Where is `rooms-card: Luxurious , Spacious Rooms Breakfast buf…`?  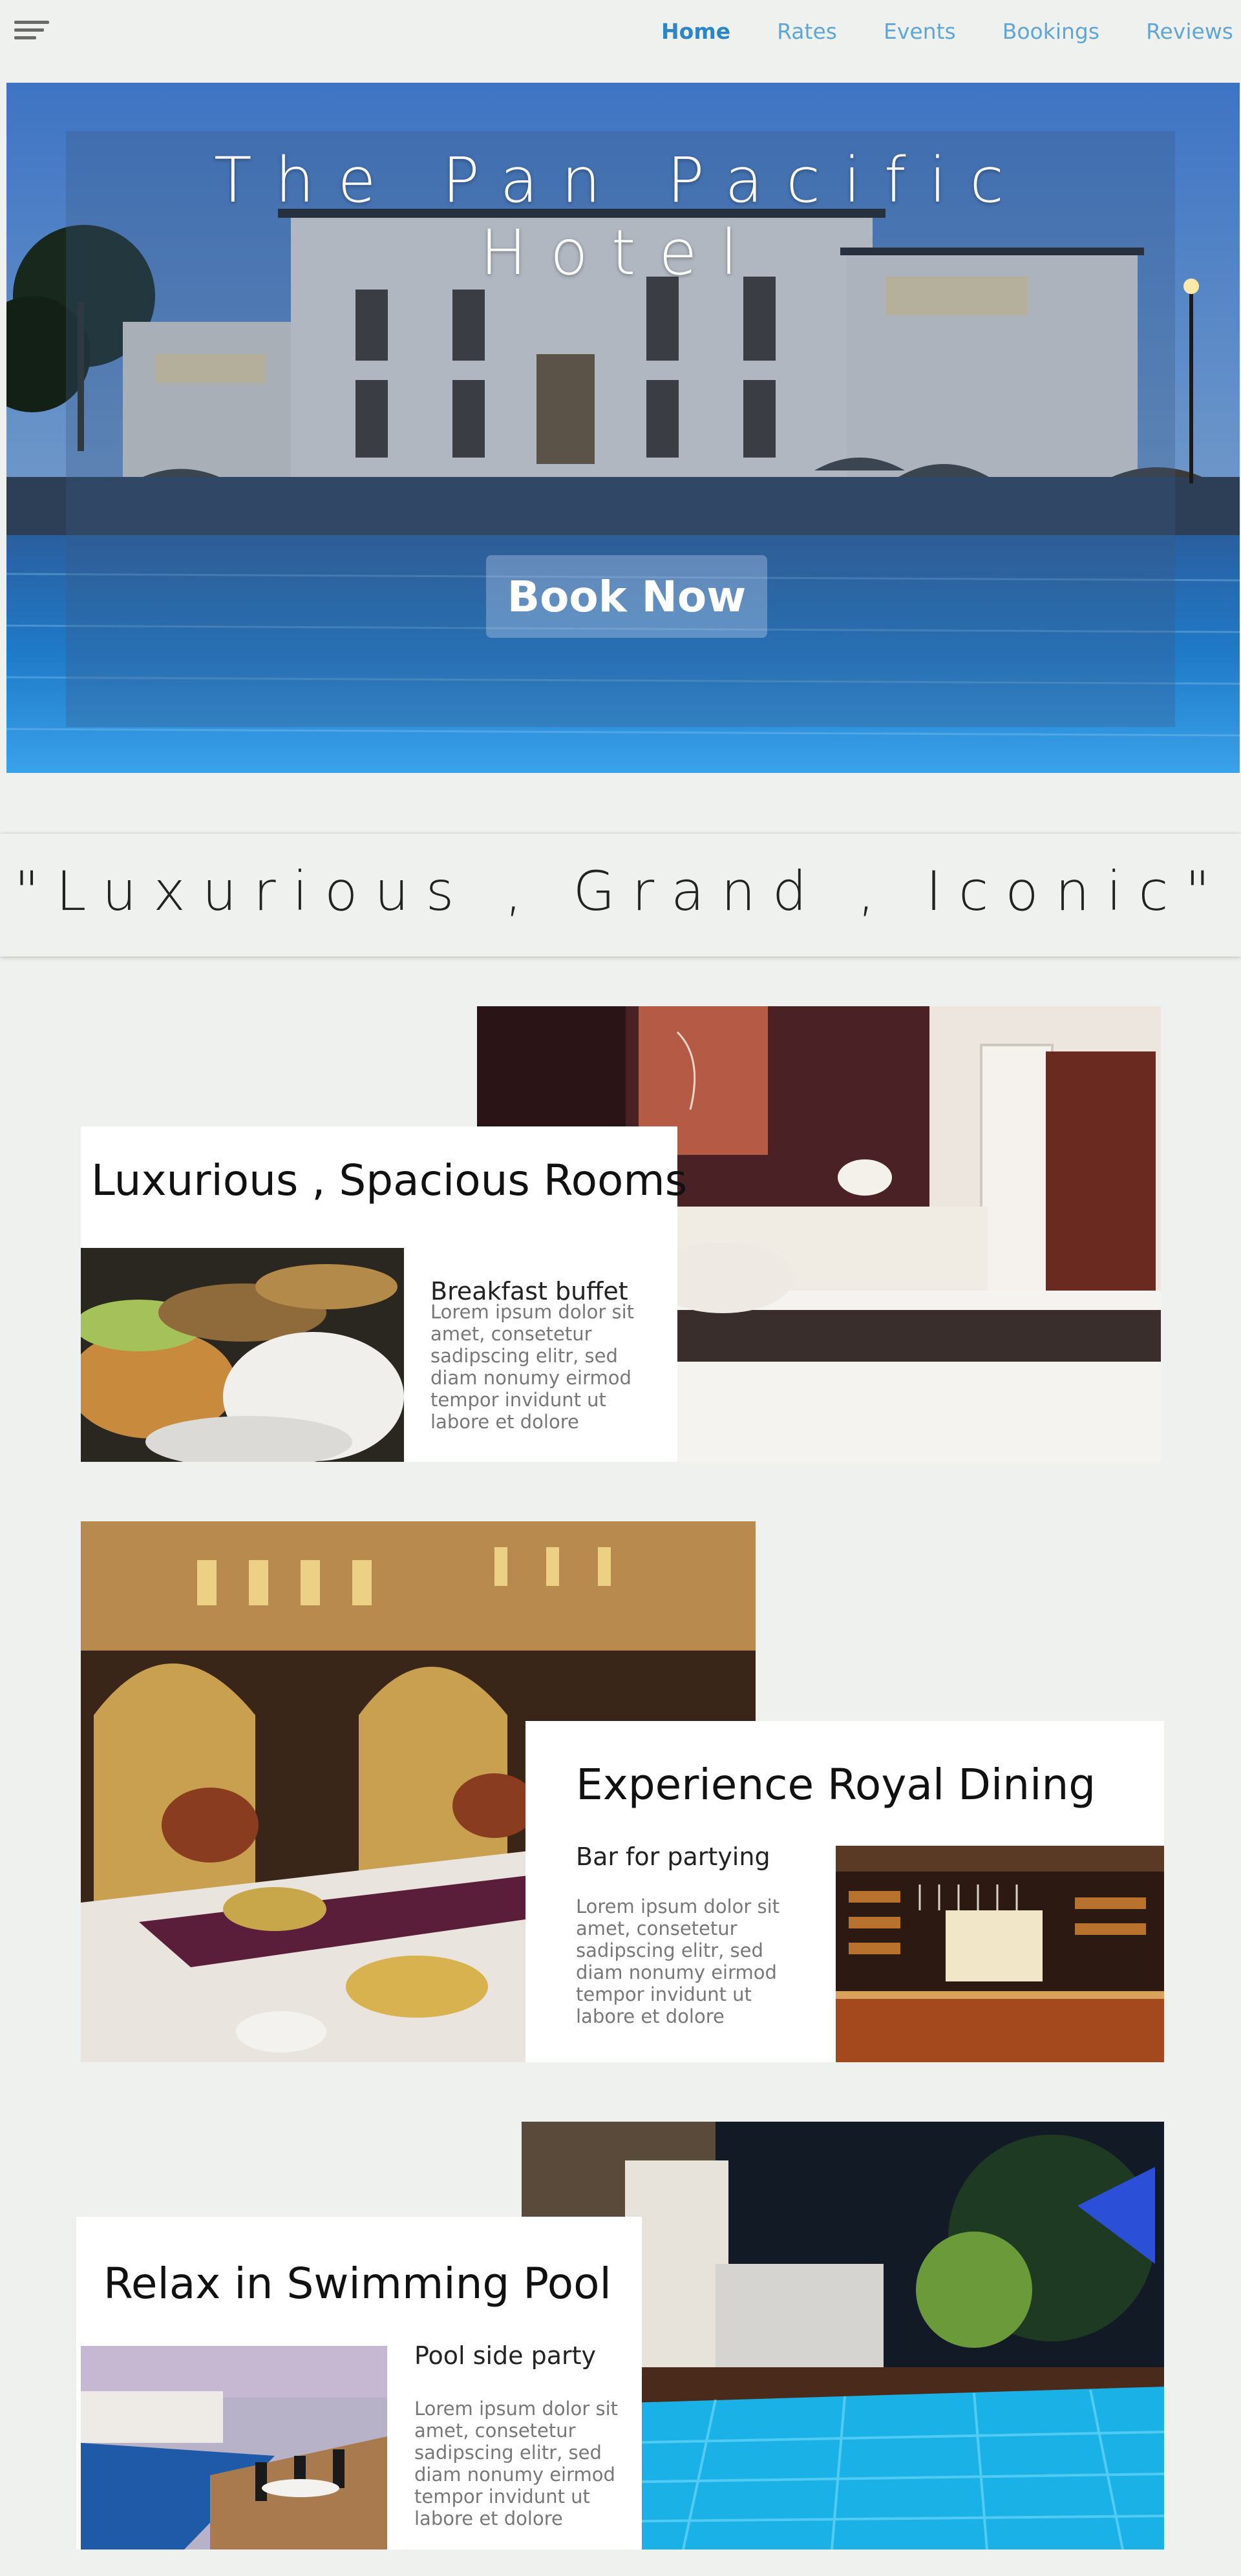 rooms-card: Luxurious , Spacious Rooms Breakfast buf… is located at coordinates (384, 1294).